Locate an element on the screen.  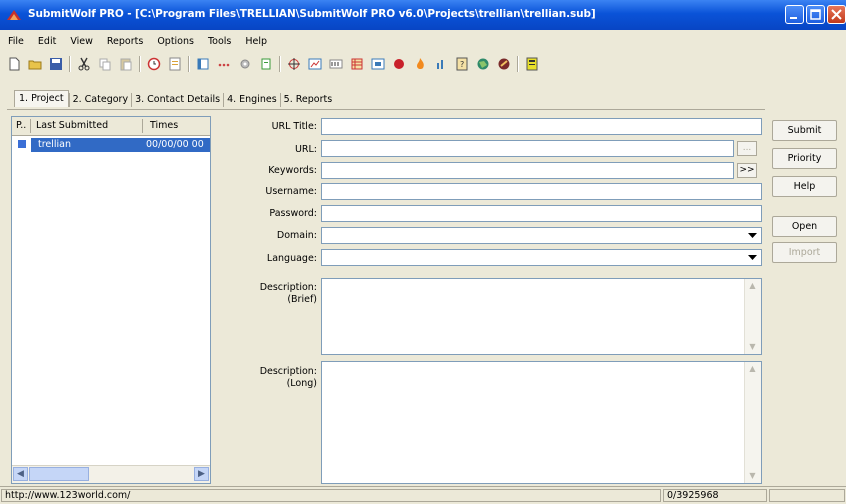
record-icon is located at coordinates (399, 64).